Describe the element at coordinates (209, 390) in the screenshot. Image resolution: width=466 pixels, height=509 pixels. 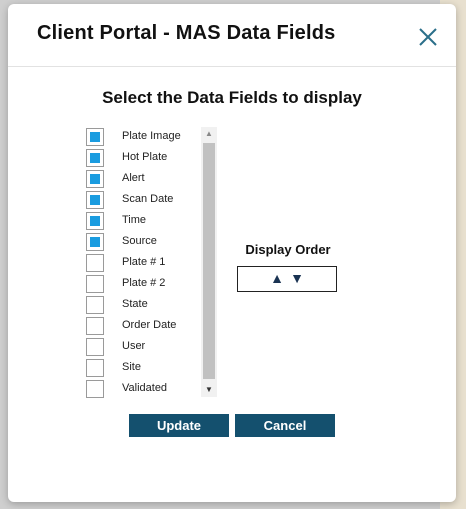
I see `scroll-down-icon: ▼` at that location.